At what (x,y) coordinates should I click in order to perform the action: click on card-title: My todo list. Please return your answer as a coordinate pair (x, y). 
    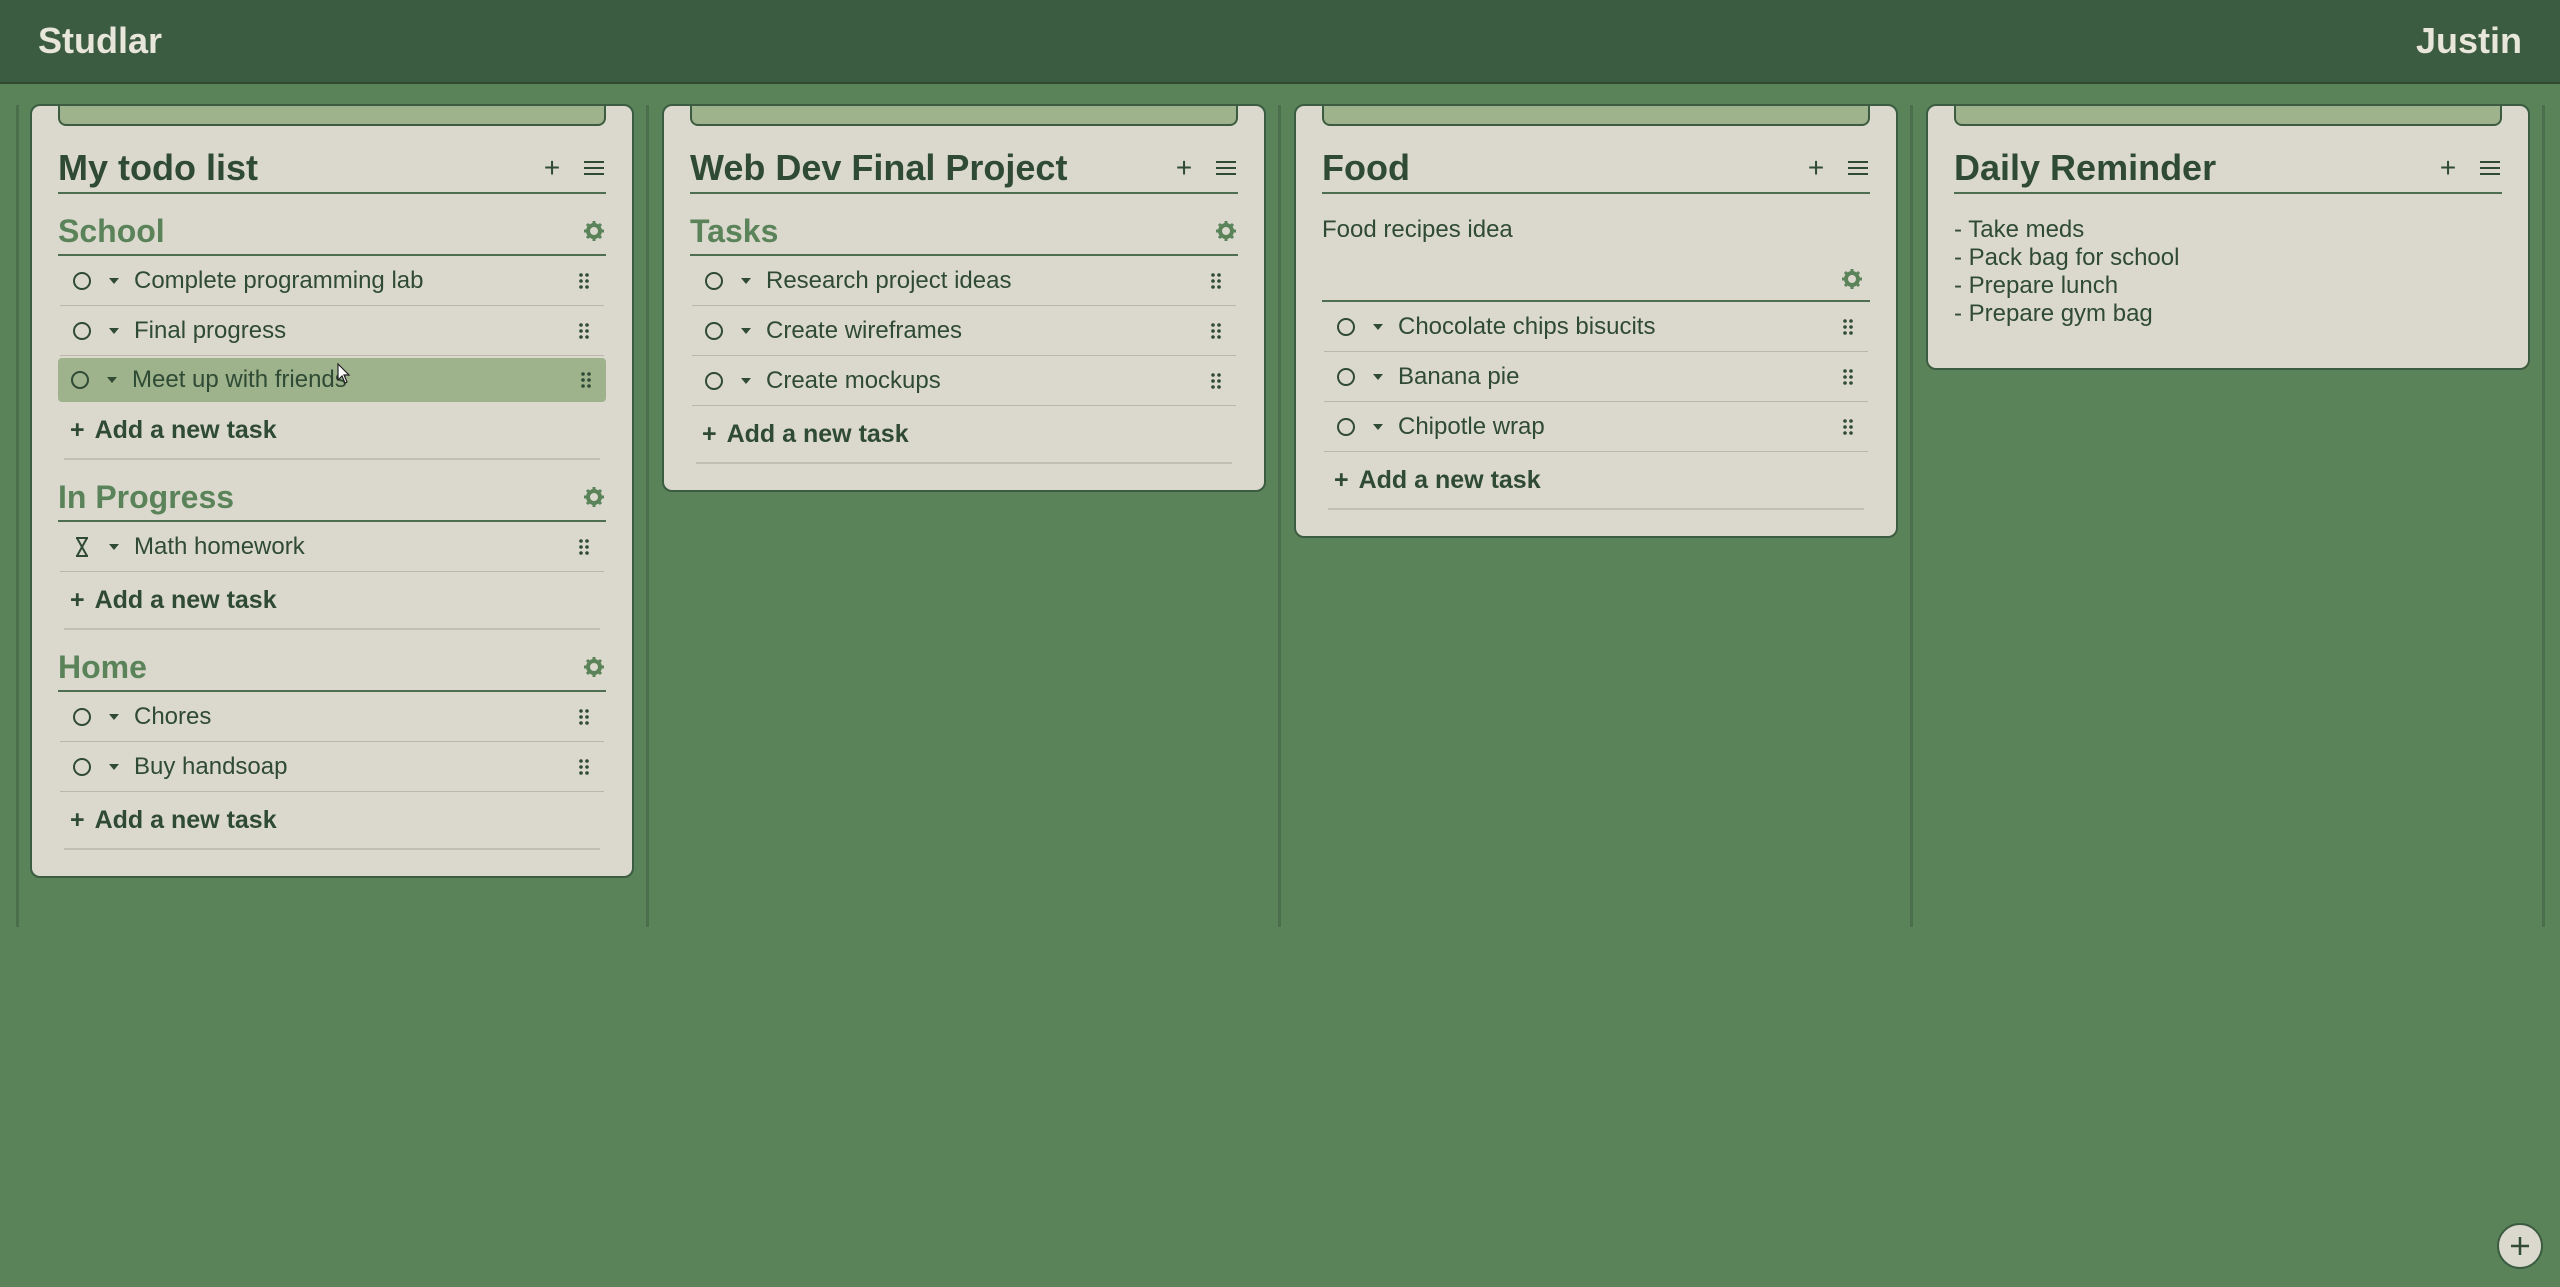
    Looking at the image, I should click on (158, 167).